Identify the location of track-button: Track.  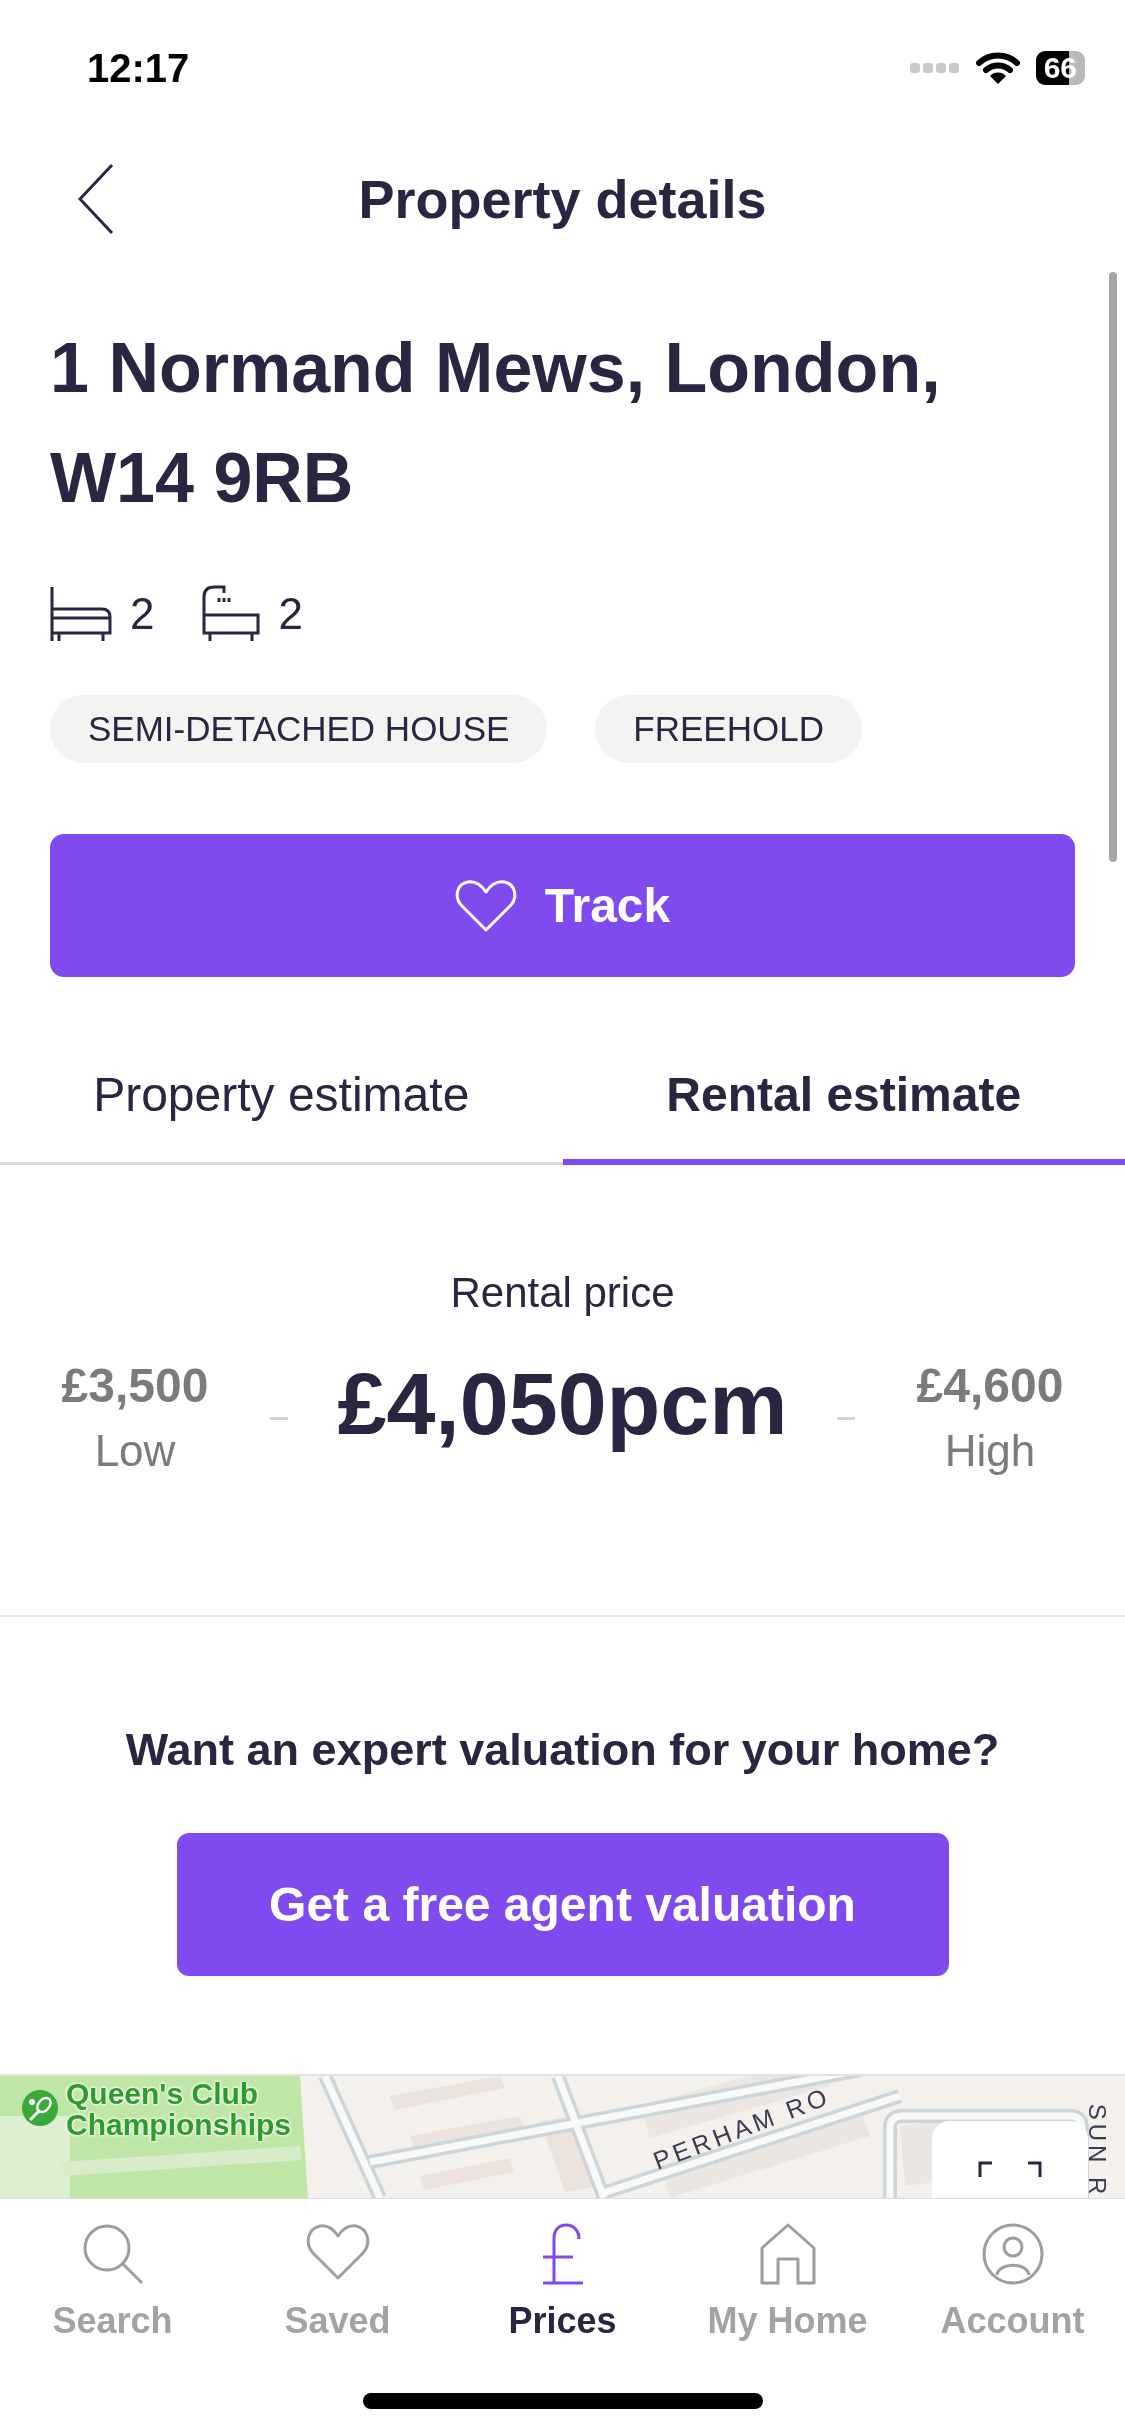
(562, 905).